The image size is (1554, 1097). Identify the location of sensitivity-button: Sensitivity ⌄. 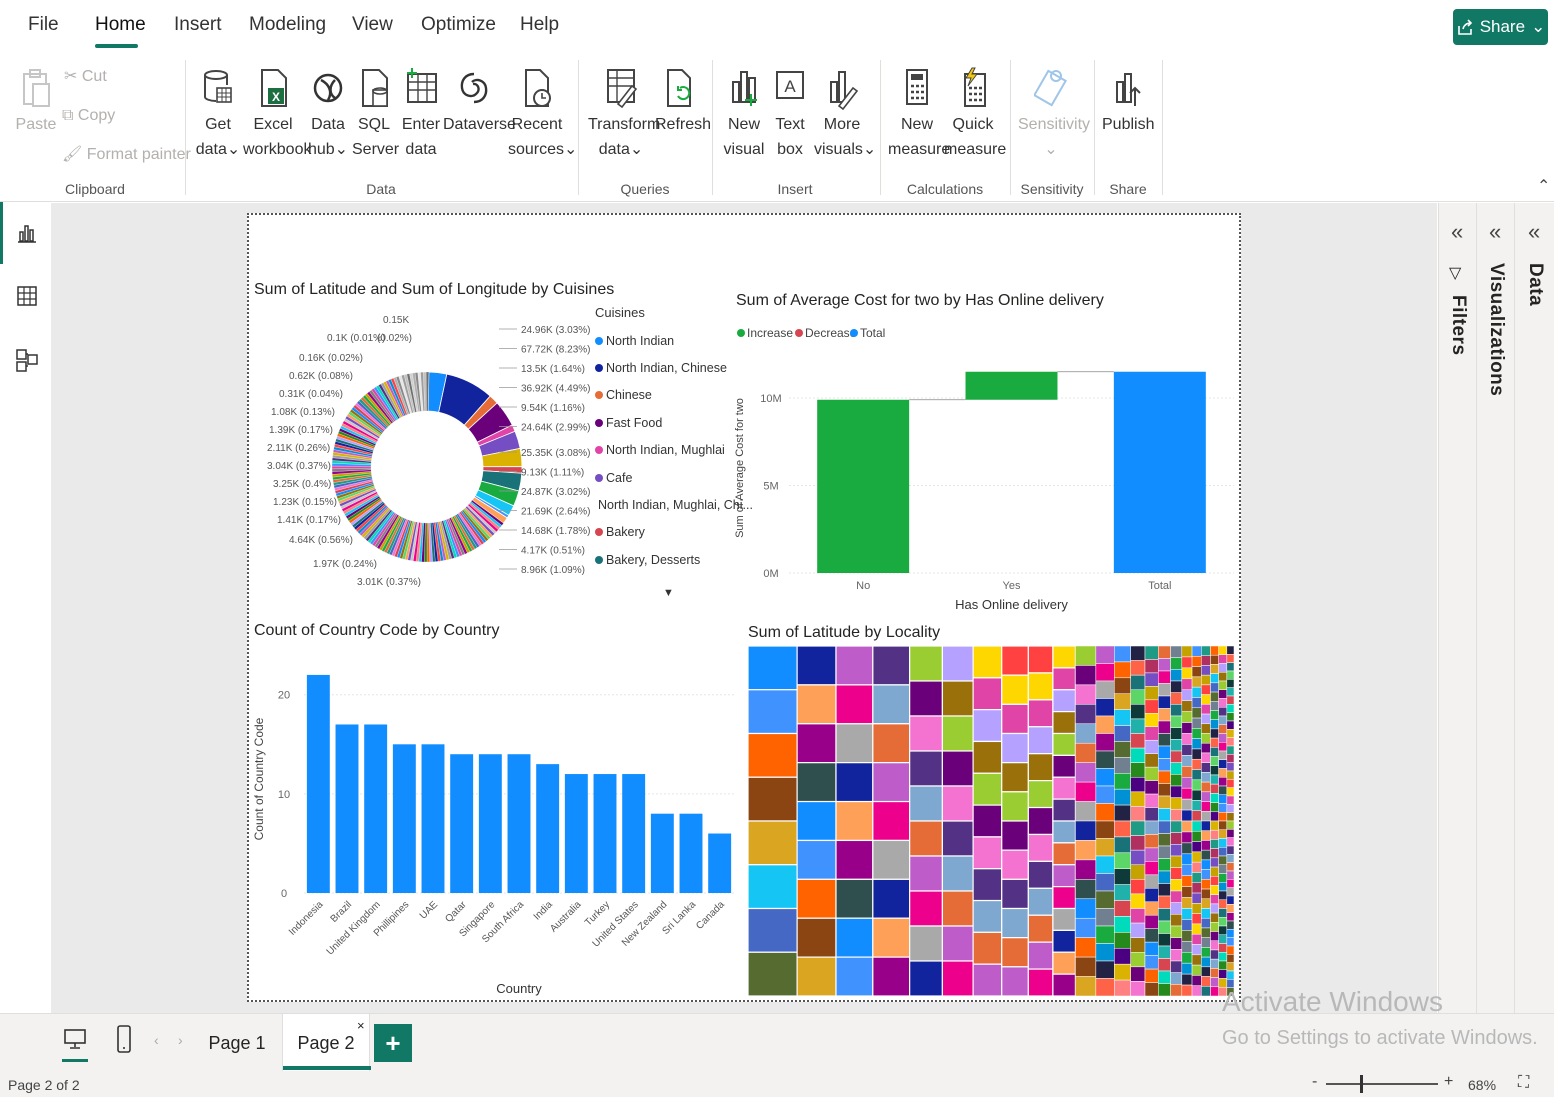
(1054, 114).